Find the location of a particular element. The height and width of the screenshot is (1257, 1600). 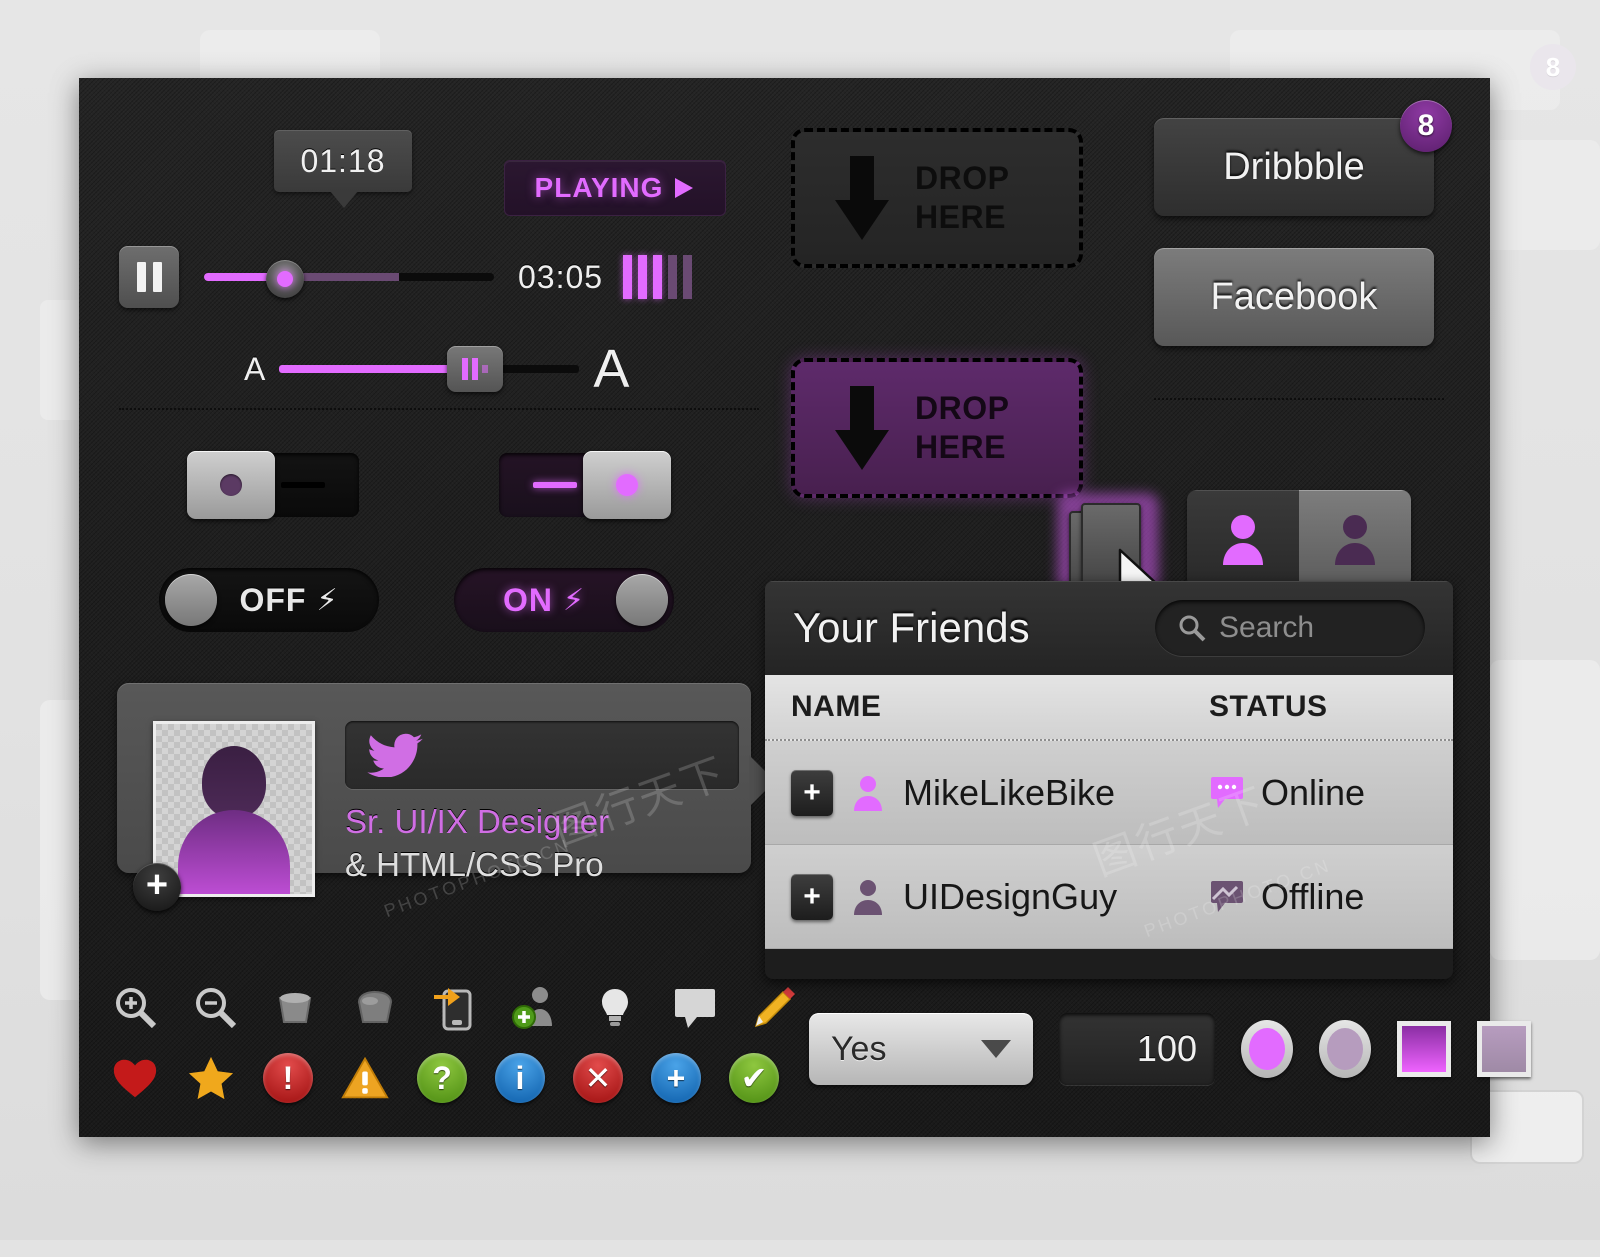

friends-header: Your Friends Search is located at coordinates (1109, 628).